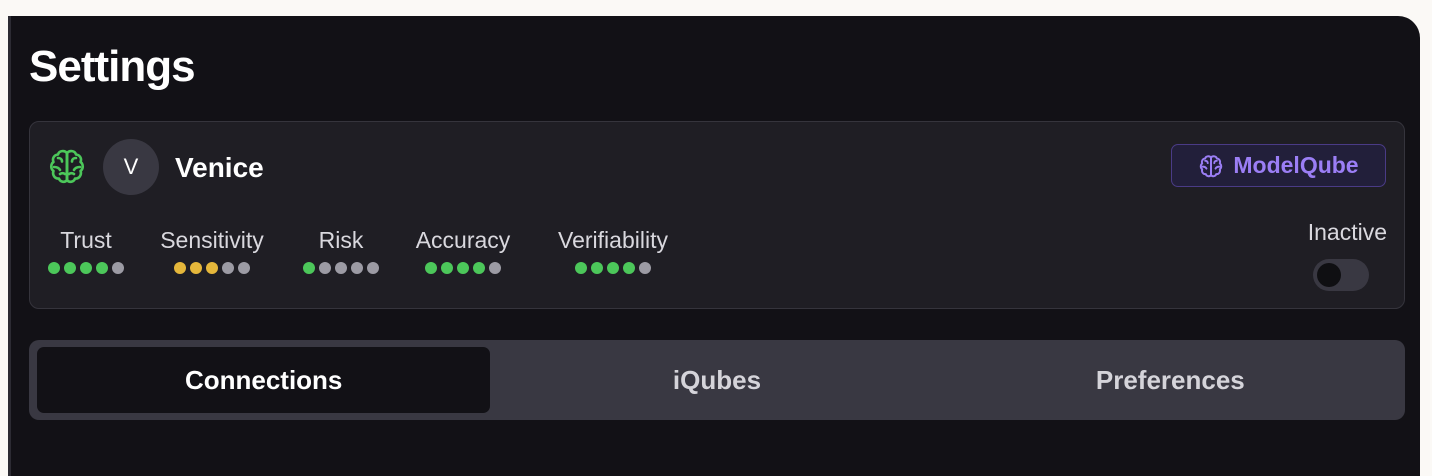  What do you see at coordinates (219, 167) in the screenshot?
I see `model-name: Venice` at bounding box center [219, 167].